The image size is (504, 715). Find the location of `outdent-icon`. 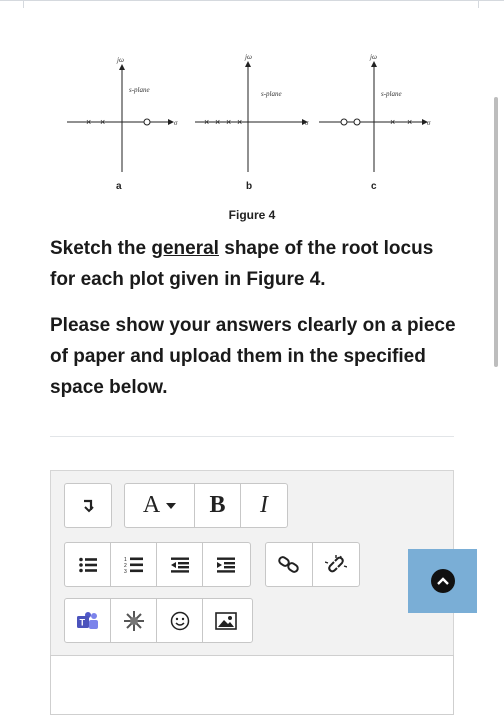

outdent-icon is located at coordinates (179, 565).